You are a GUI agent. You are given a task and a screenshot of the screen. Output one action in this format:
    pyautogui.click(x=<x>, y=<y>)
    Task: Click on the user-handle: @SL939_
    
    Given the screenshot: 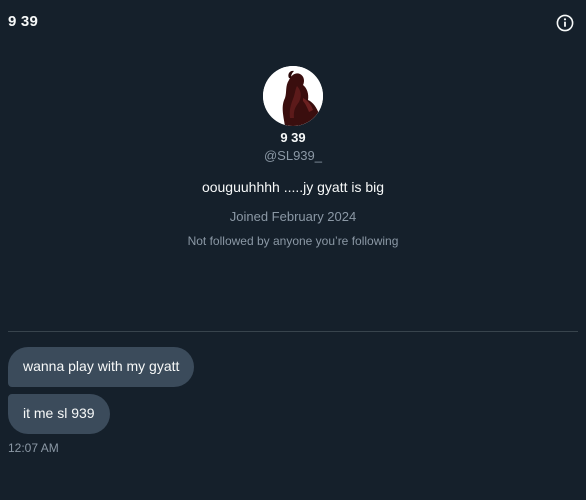 What is the action you would take?
    pyautogui.click(x=293, y=155)
    